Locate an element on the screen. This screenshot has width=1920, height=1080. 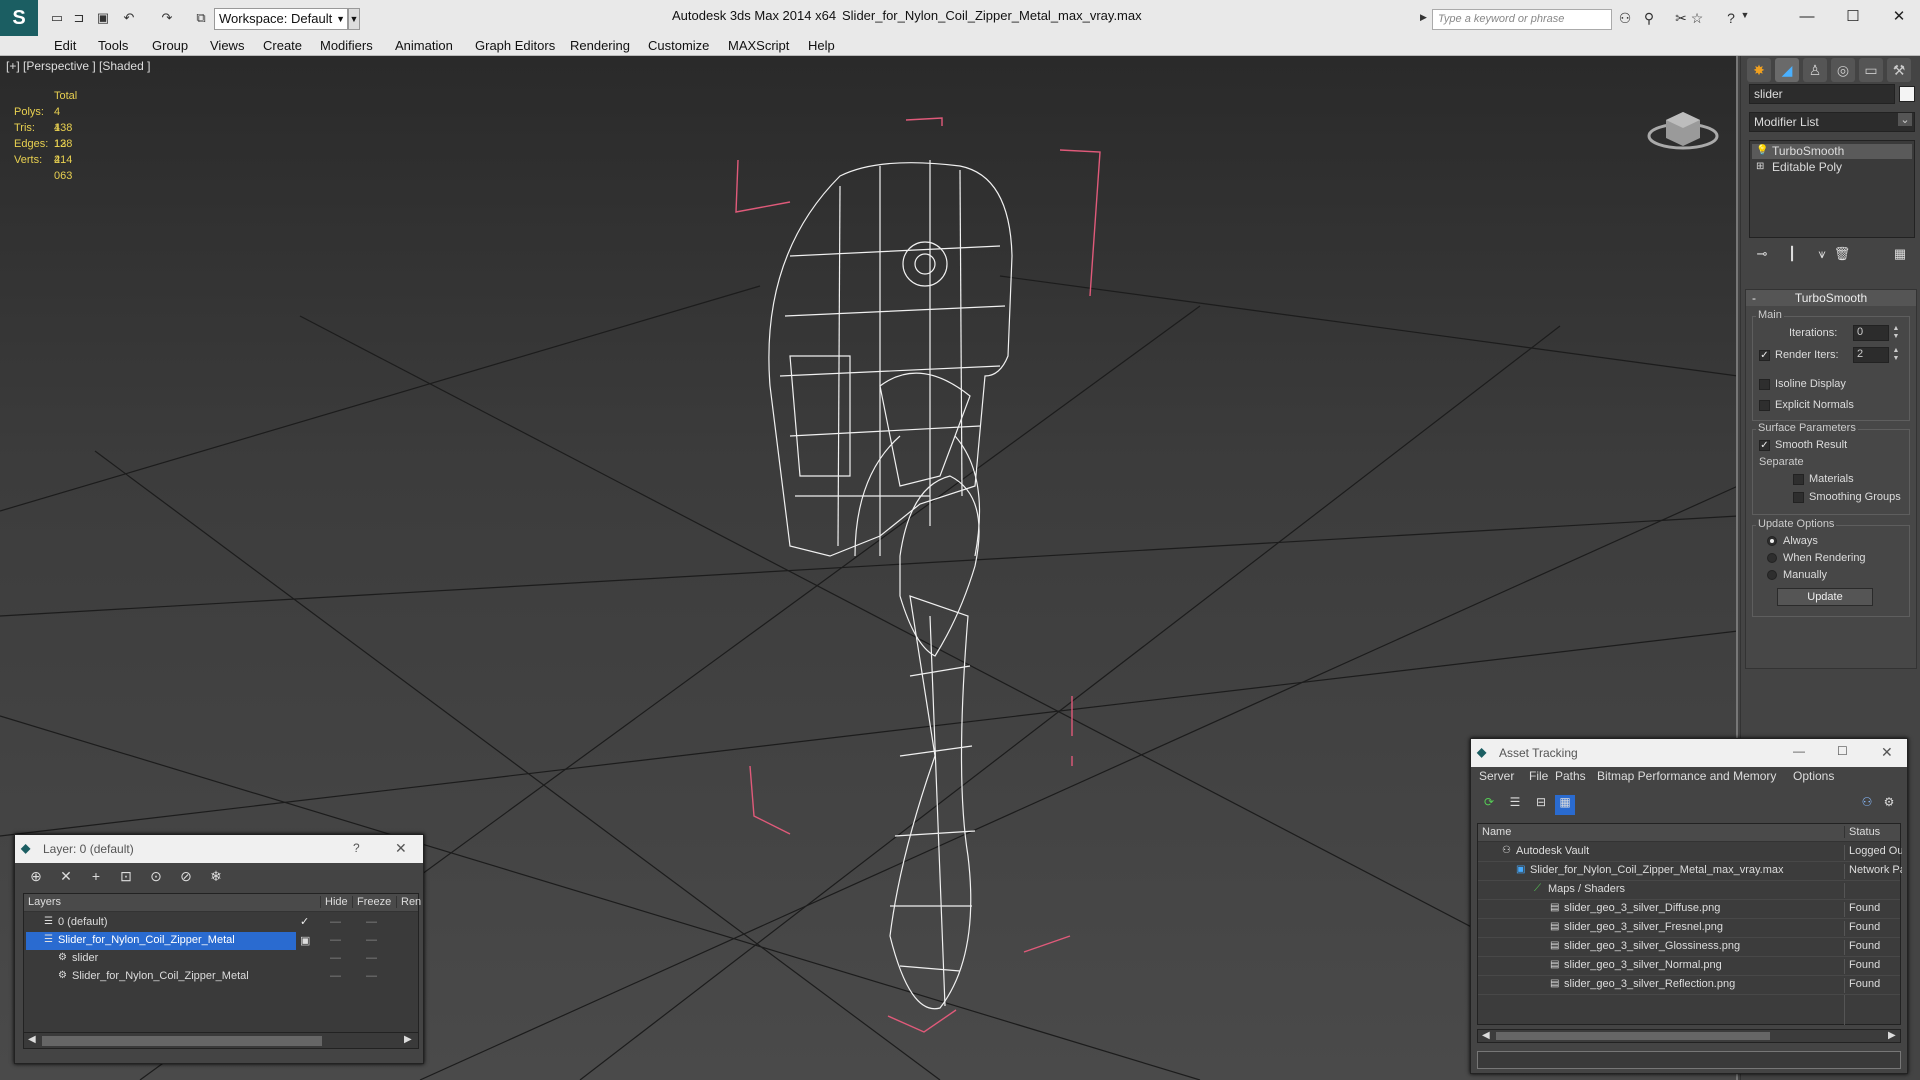
menu-rendering: Rendering is located at coordinates (600, 45).